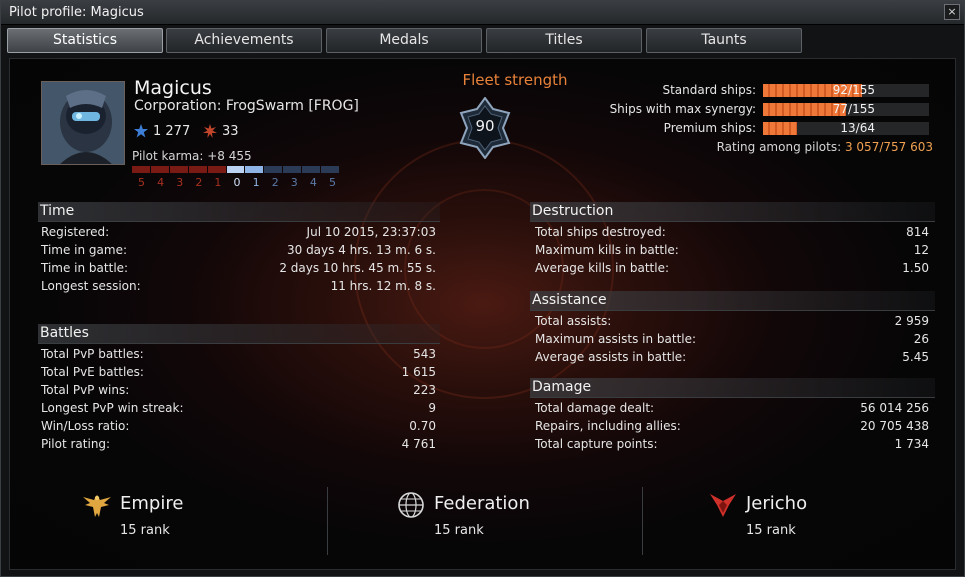  What do you see at coordinates (600, 232) in the screenshot?
I see `stat-label: Total ships destroyed:` at bounding box center [600, 232].